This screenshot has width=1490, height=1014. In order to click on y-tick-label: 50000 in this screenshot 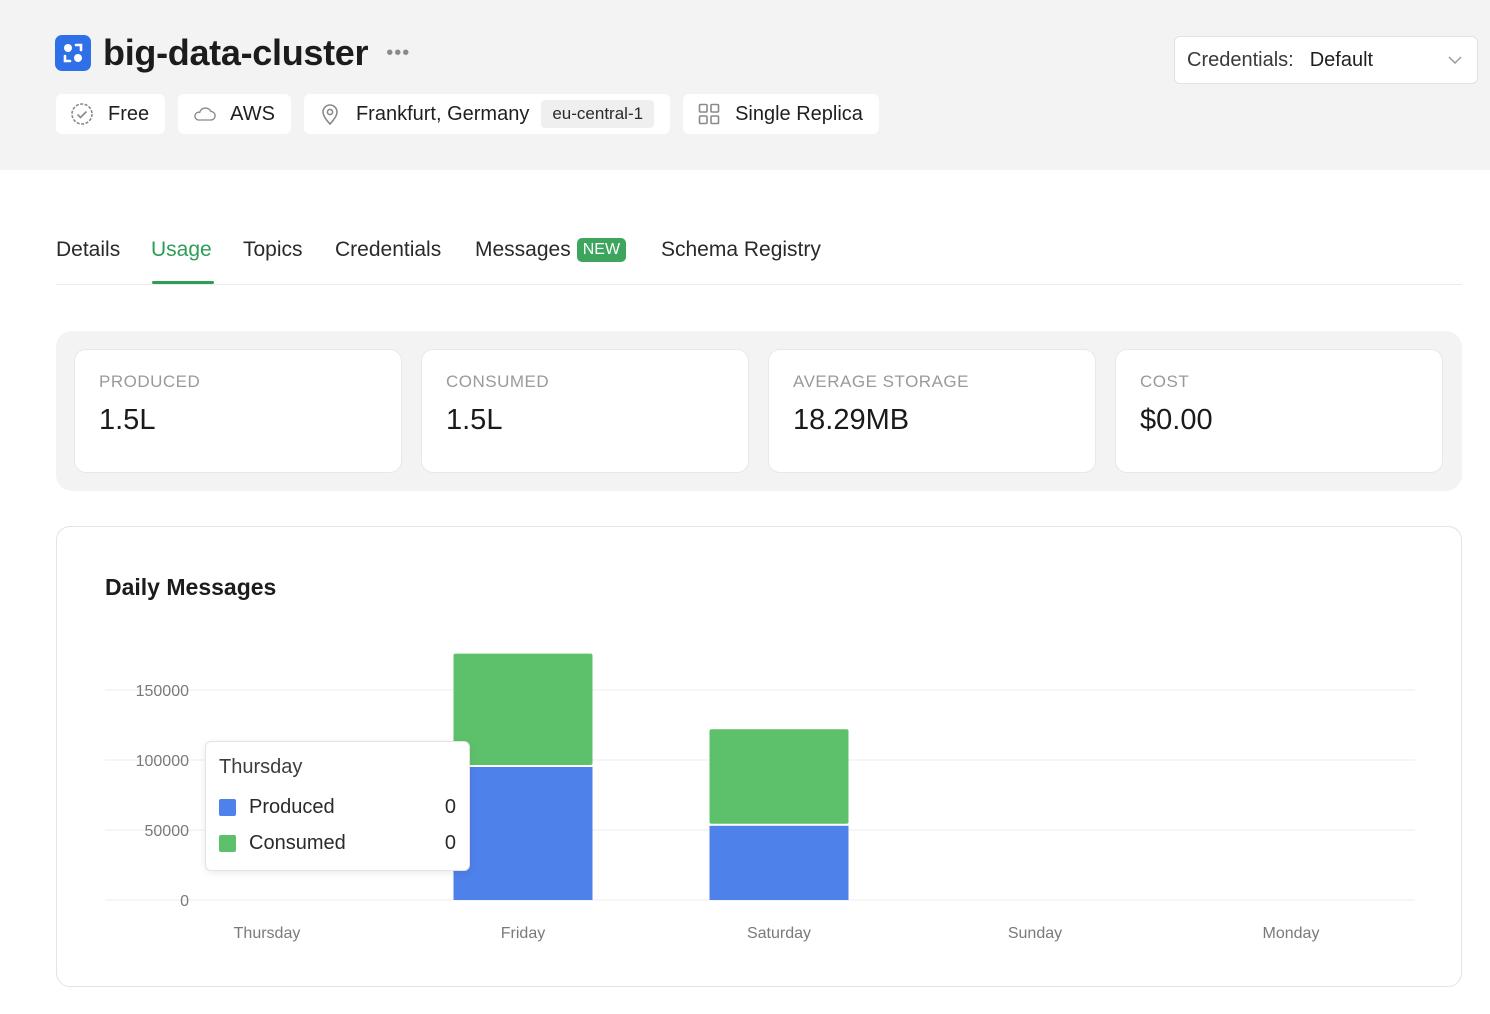, I will do `click(167, 831)`.